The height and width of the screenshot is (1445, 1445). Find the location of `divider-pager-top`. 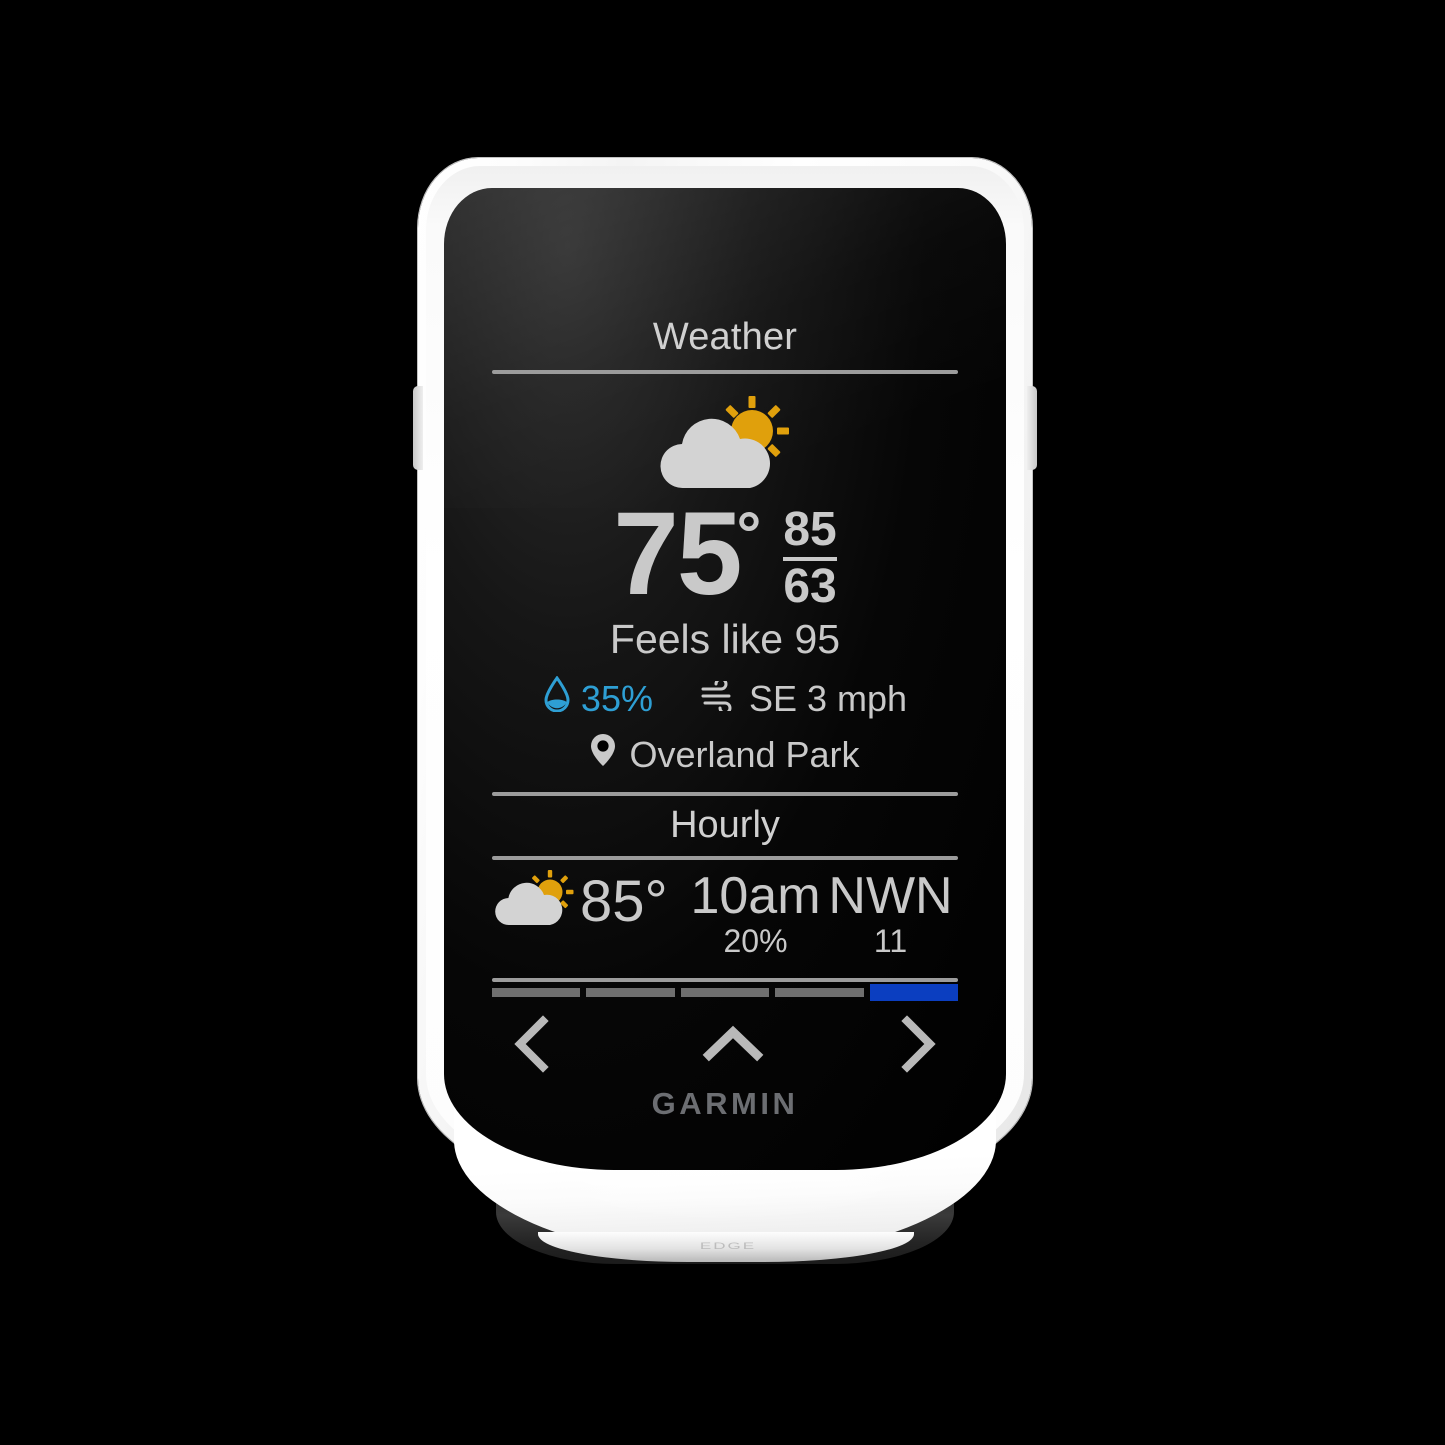

divider-pager-top is located at coordinates (725, 980).